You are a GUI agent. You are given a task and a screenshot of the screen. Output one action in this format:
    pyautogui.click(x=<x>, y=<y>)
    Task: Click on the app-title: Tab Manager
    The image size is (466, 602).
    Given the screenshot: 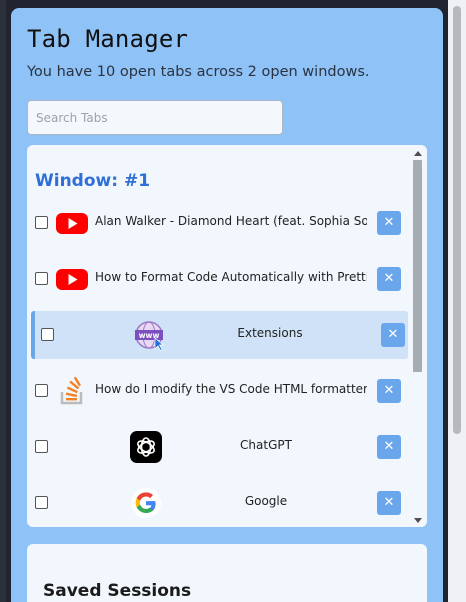 What is the action you would take?
    pyautogui.click(x=108, y=39)
    